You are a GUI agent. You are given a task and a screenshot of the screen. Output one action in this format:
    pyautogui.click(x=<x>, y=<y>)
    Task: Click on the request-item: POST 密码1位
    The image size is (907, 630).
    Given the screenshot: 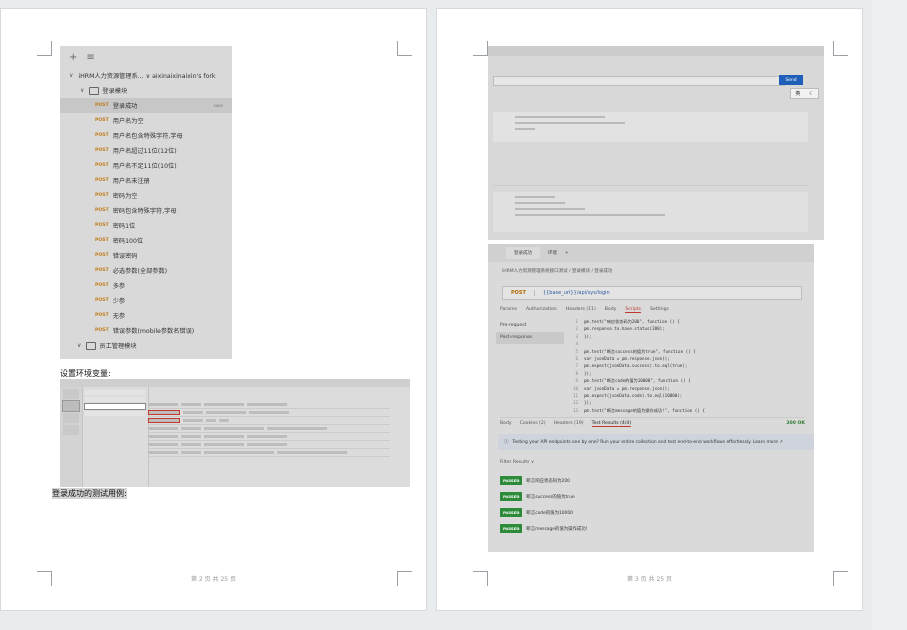 What is the action you would take?
    pyautogui.click(x=146, y=225)
    